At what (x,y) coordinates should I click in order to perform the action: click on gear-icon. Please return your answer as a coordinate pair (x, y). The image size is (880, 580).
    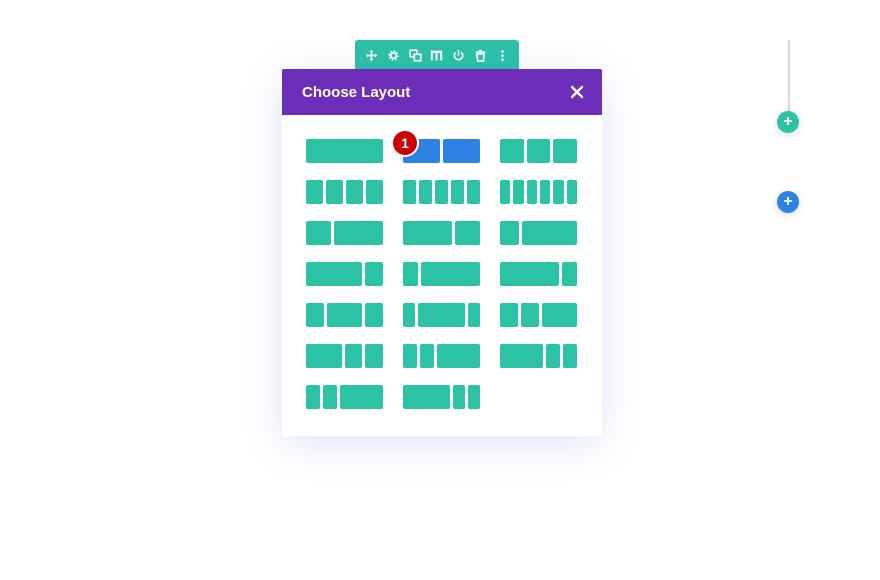
    Looking at the image, I should click on (394, 55).